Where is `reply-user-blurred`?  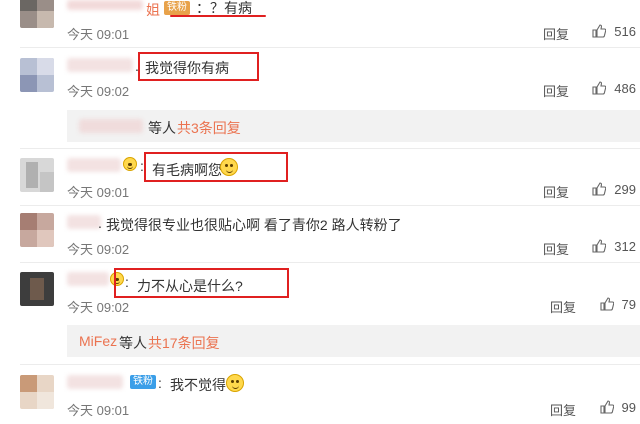
reply-user-blurred is located at coordinates (111, 126).